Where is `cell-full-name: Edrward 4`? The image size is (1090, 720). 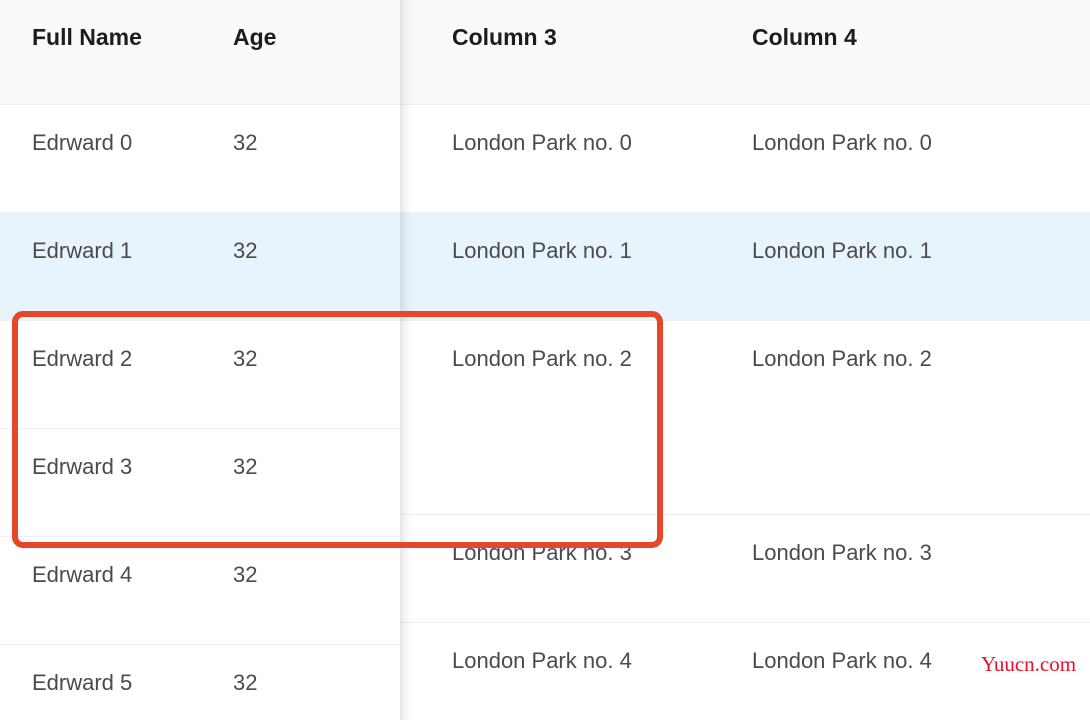 cell-full-name: Edrward 4 is located at coordinates (82, 574).